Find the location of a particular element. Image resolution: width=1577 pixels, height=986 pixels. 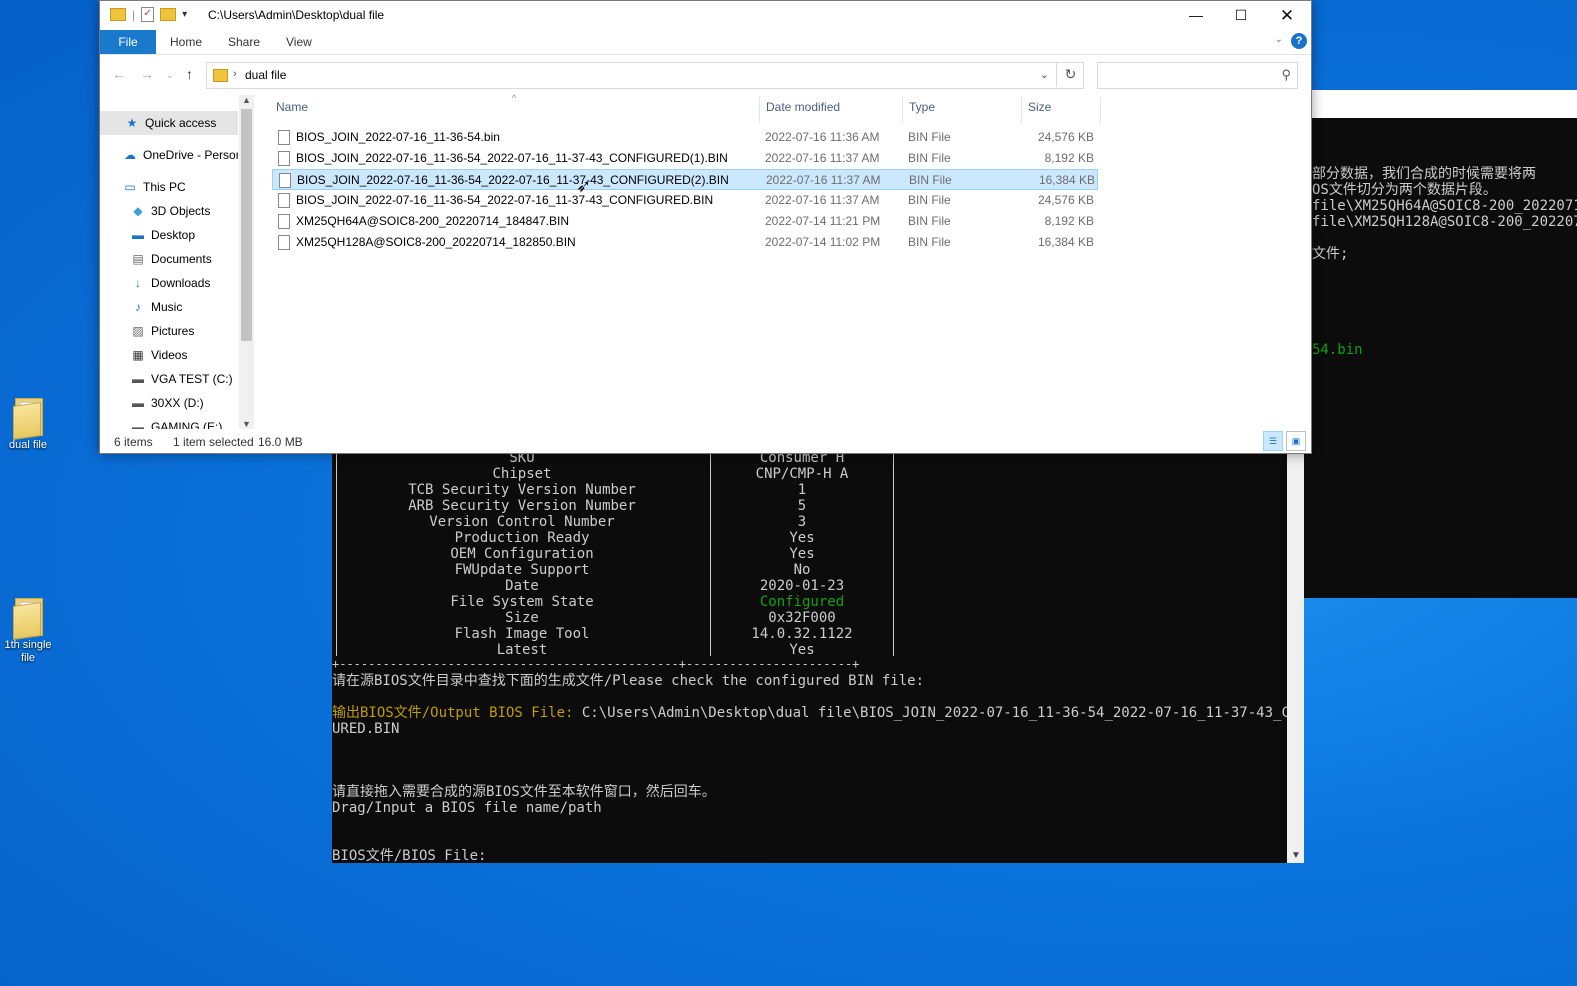

column-header-type: Type is located at coordinates (922, 107).